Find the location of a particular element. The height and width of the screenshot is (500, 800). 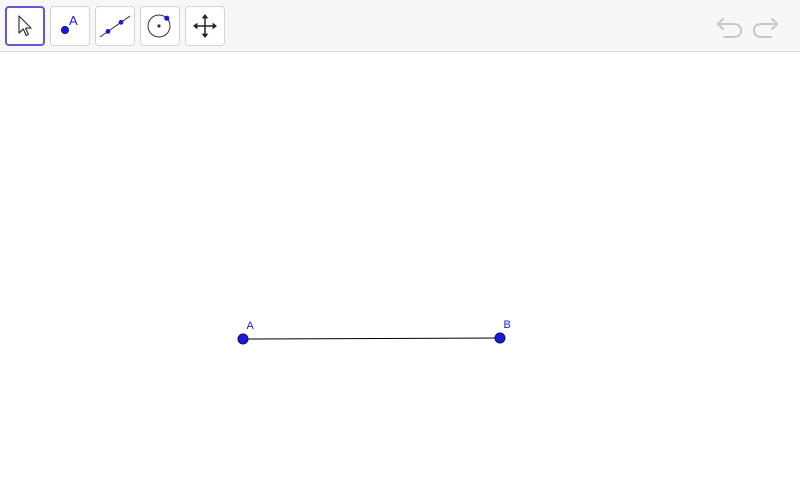

toolbar: A is located at coordinates (400, 26).